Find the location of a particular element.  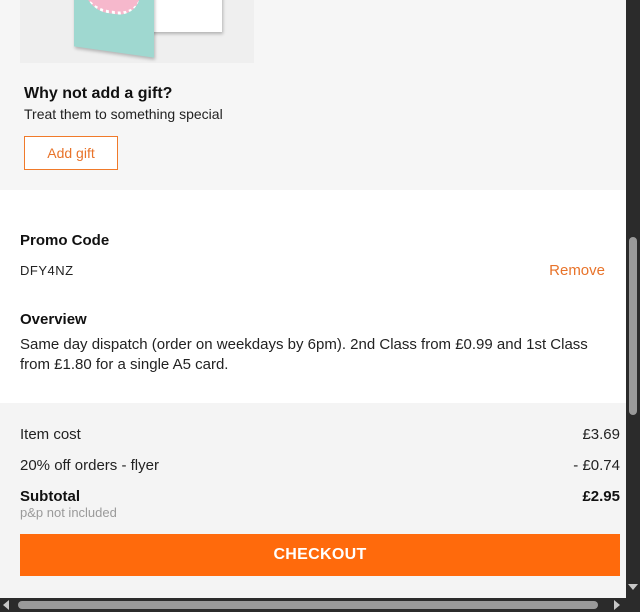

checkout-button: CHECKOUT is located at coordinates (320, 555).